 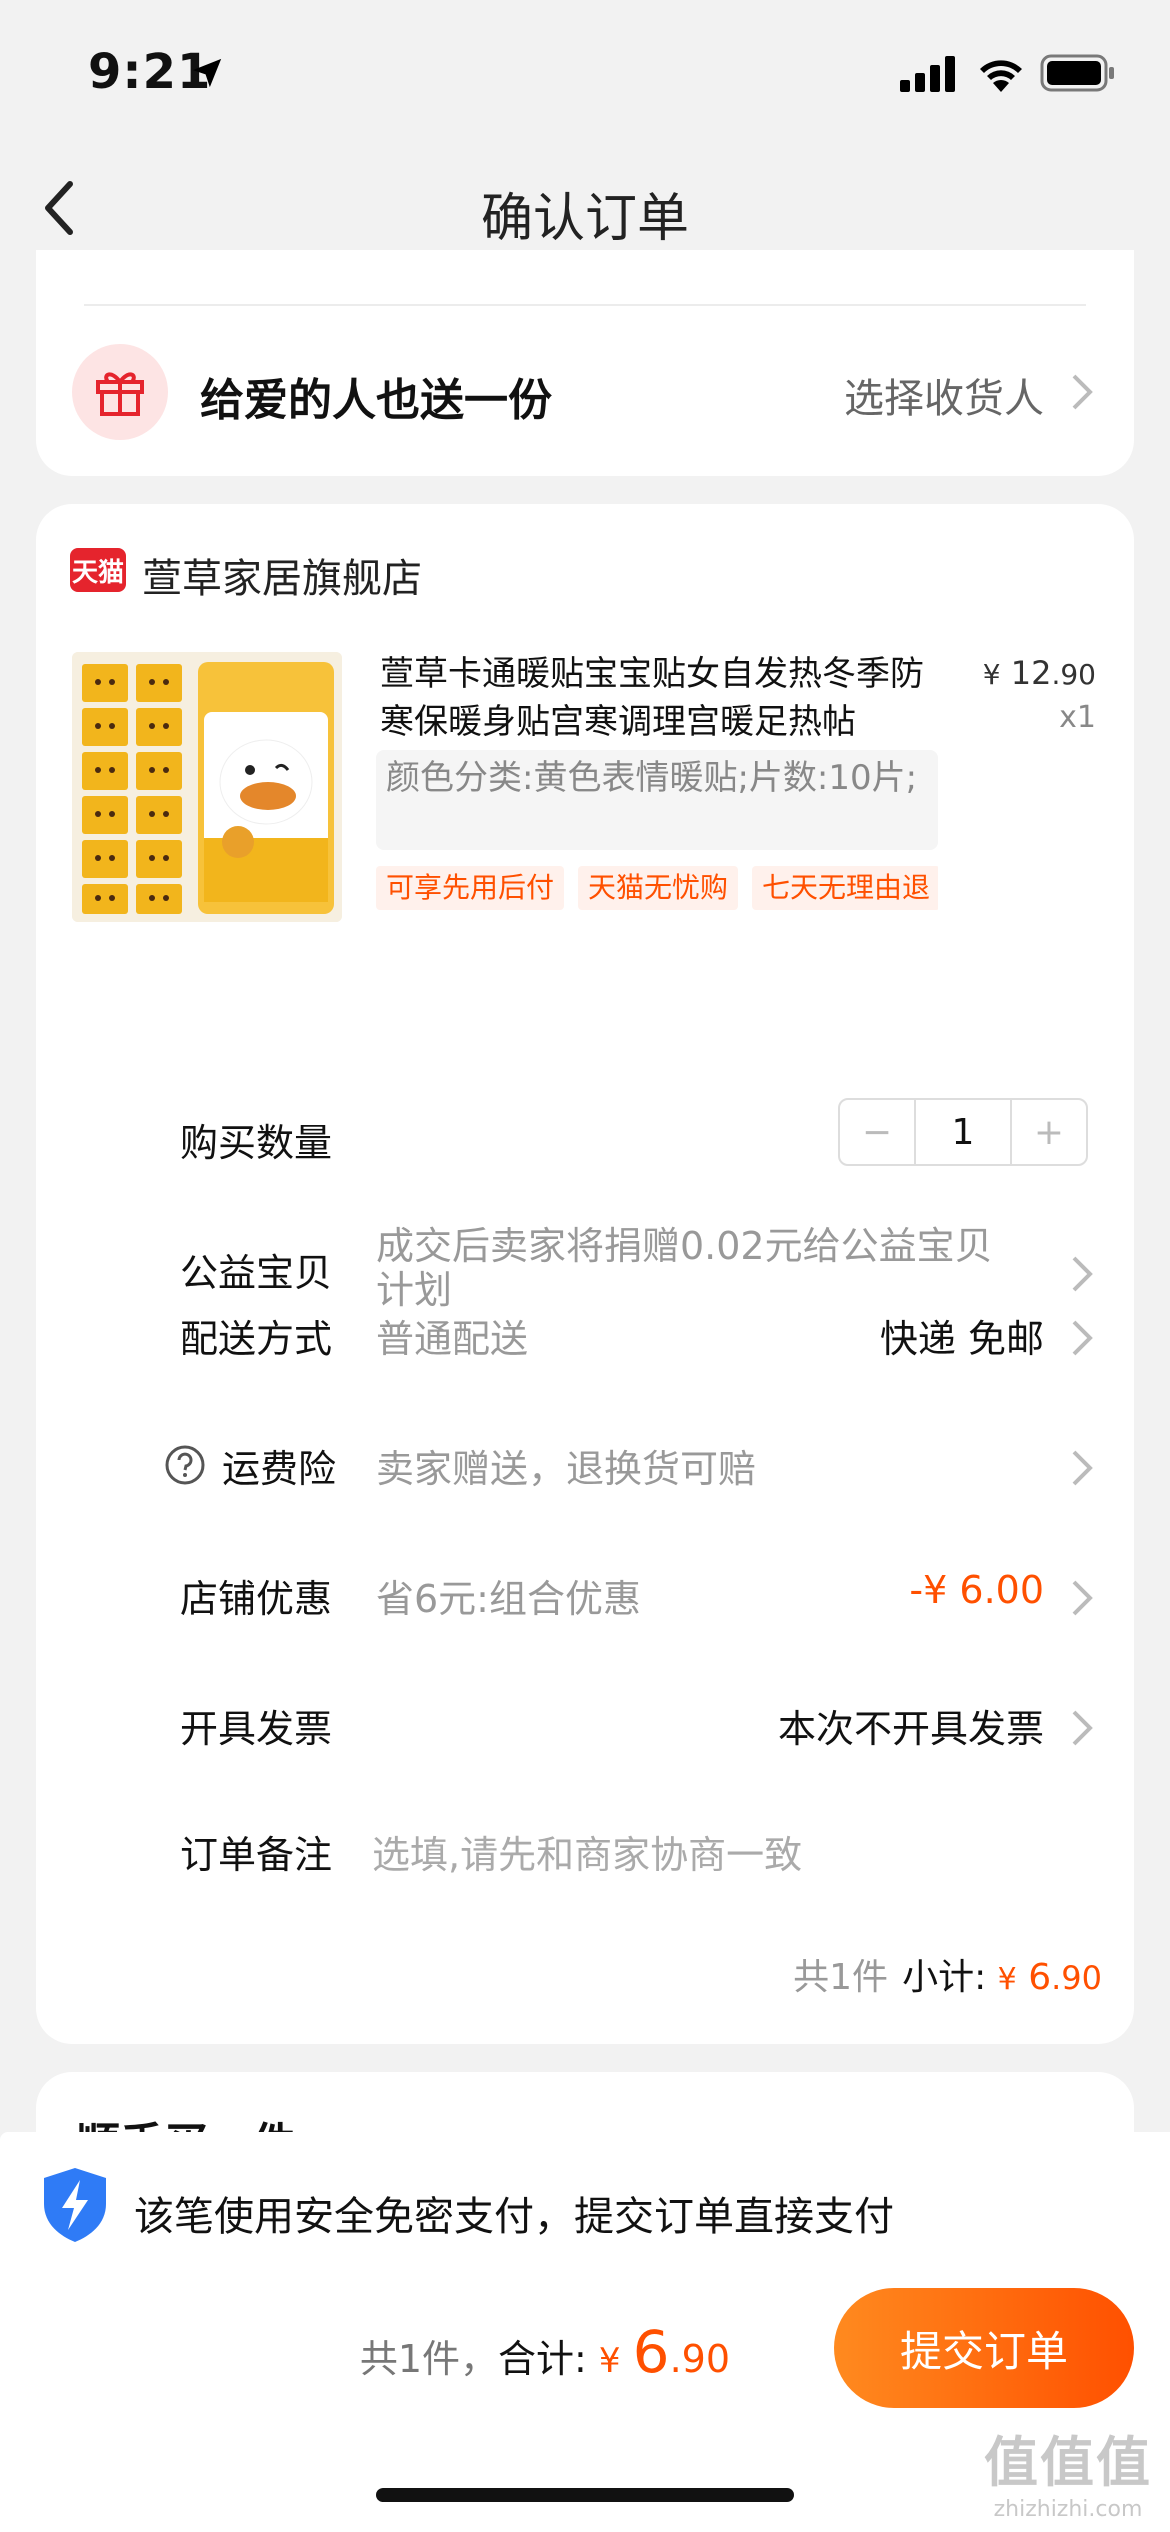 I want to click on order-total: 共1件，合计: ¥ 6.90, so click(x=545, y=2352).